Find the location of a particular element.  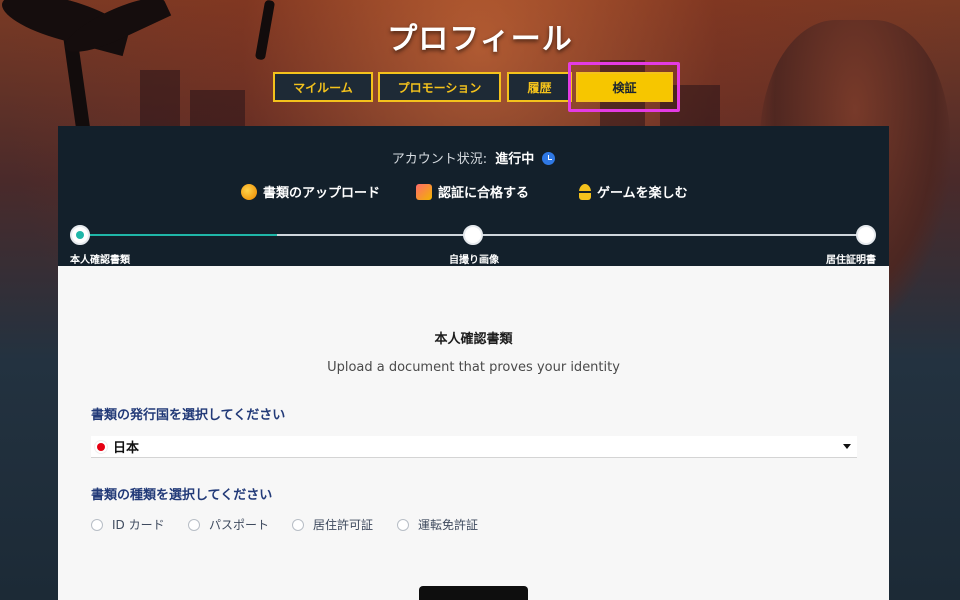

form-title: 本人確認書類 is located at coordinates (473, 339).